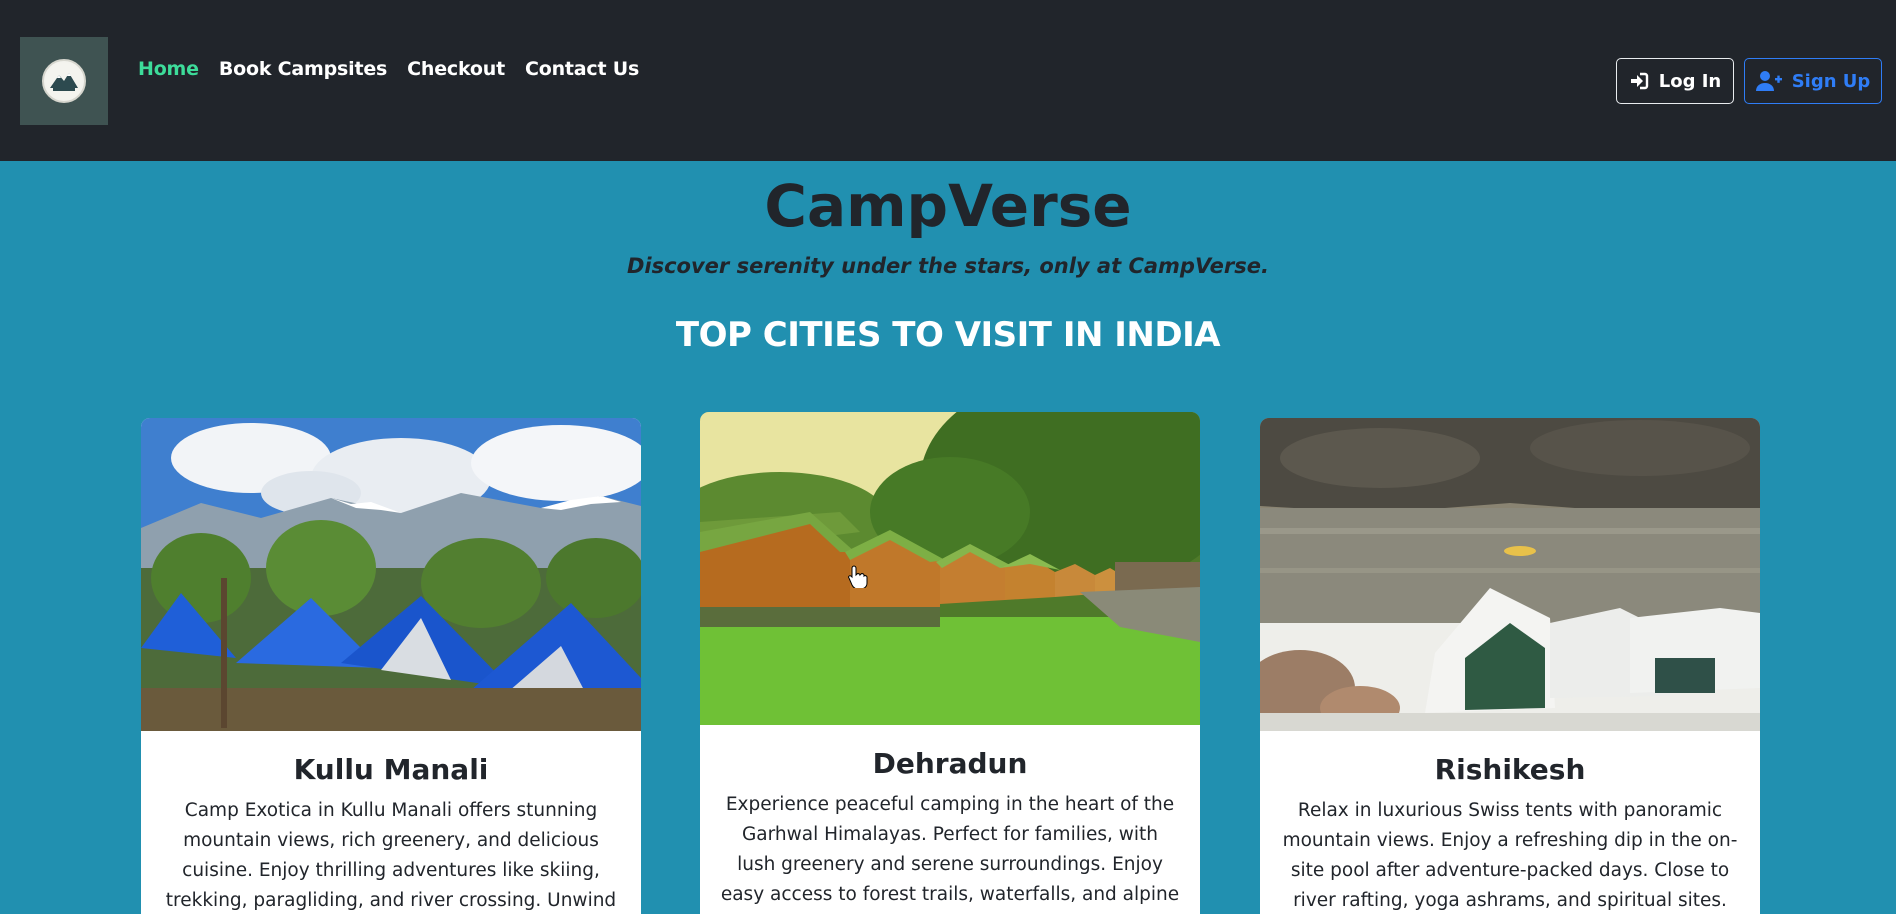  I want to click on card-title: Dehradun, so click(950, 763).